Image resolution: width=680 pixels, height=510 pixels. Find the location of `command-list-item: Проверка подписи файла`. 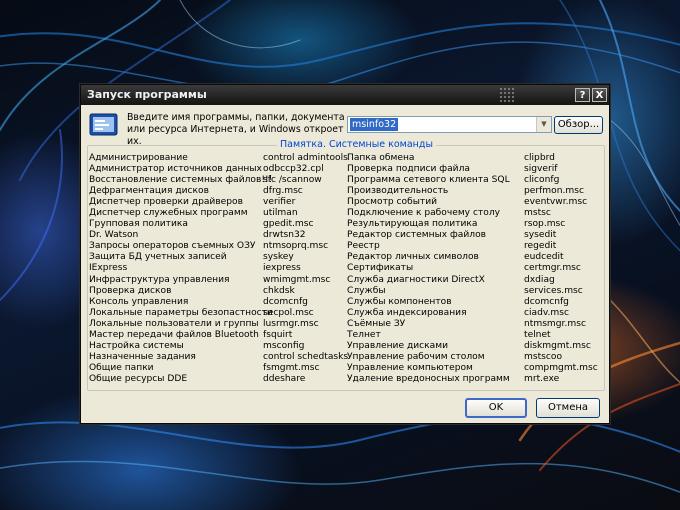

command-list-item: Проверка подписи файла is located at coordinates (408, 169).